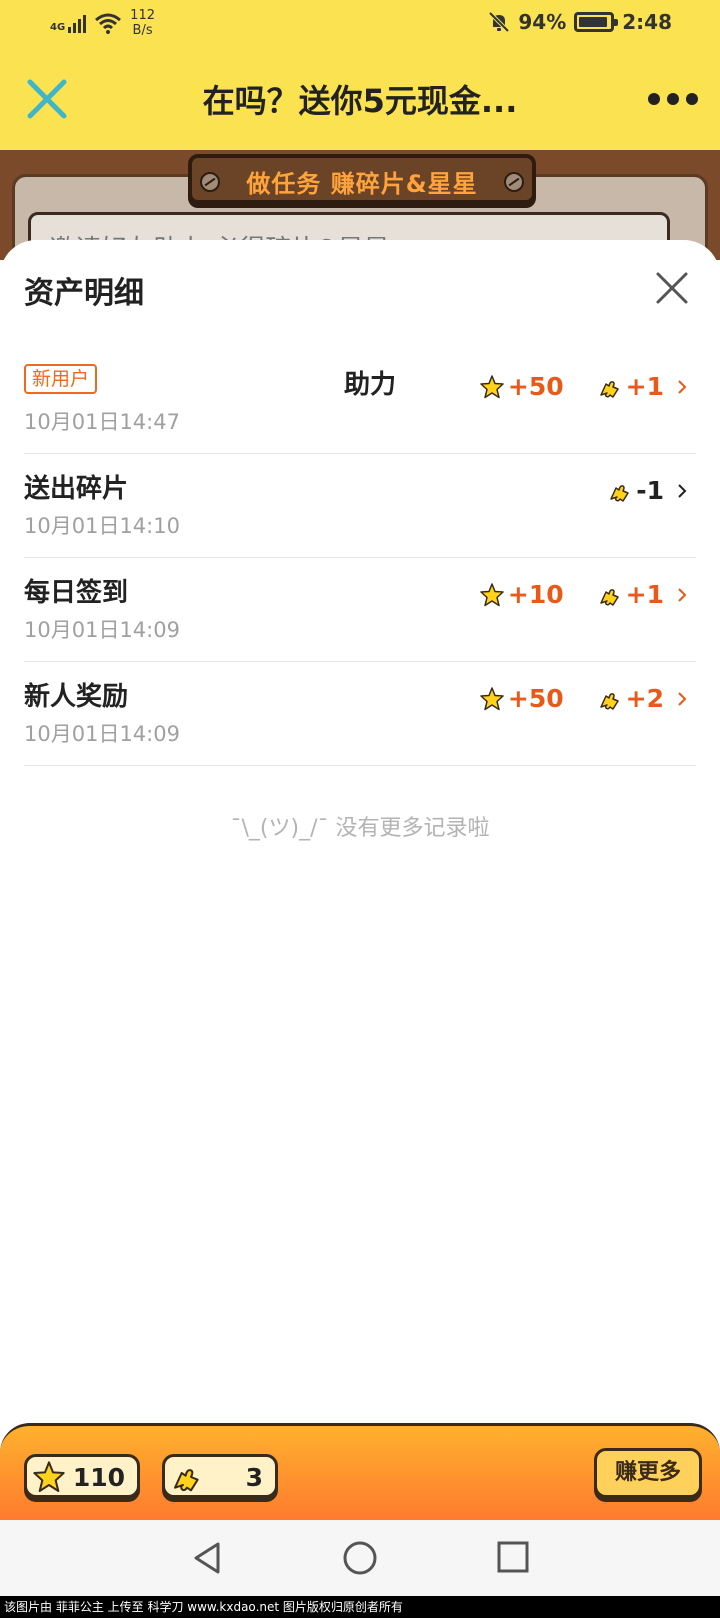 Image resolution: width=720 pixels, height=1618 pixels. What do you see at coordinates (513, 1557) in the screenshot?
I see `recent-apps-square-icon` at bounding box center [513, 1557].